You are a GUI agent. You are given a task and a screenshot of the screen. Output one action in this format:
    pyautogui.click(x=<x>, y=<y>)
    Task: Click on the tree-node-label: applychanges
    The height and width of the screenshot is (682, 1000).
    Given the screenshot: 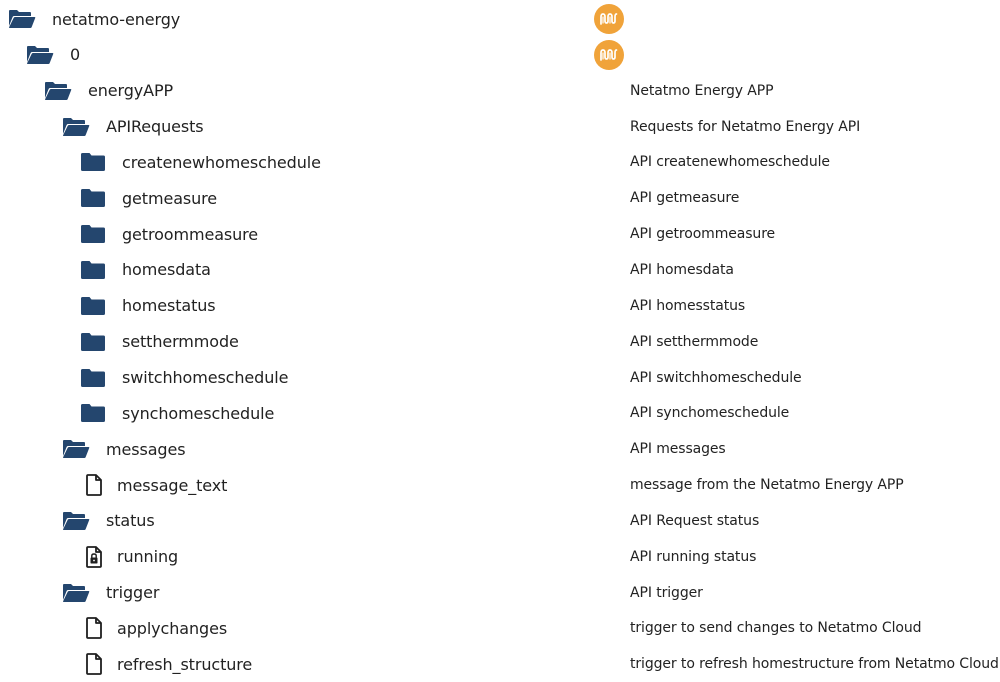 What is the action you would take?
    pyautogui.click(x=172, y=628)
    